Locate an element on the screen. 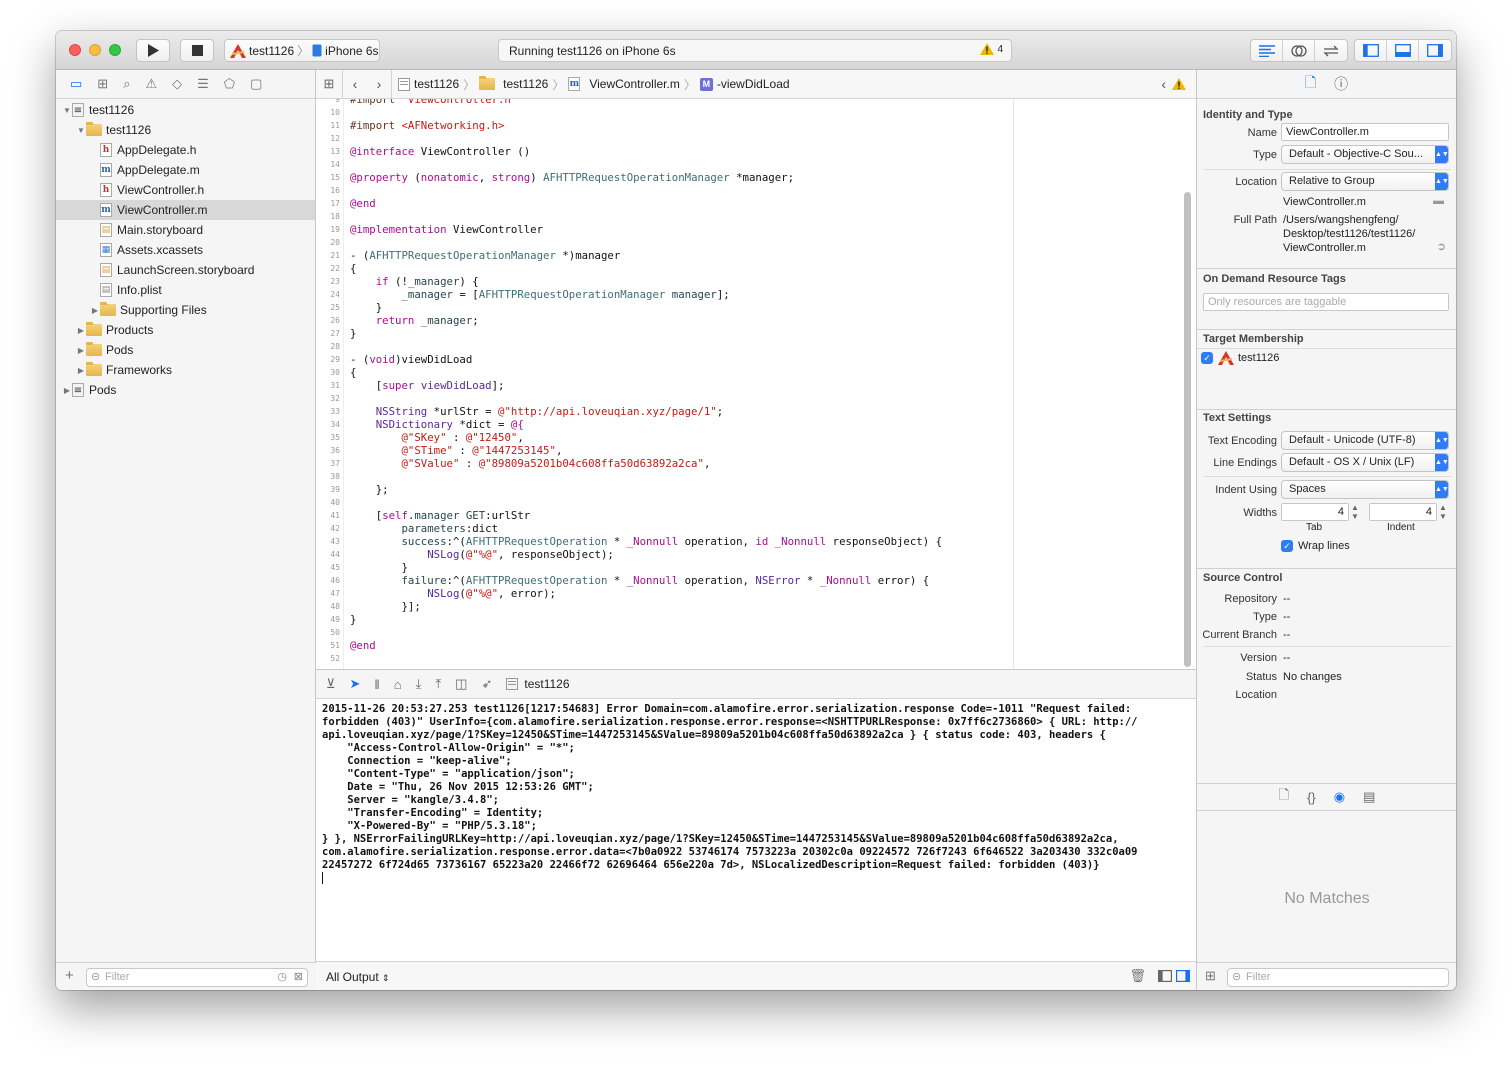 The image size is (1512, 1070). grid-view-icon: ⊞ is located at coordinates (1210, 976).